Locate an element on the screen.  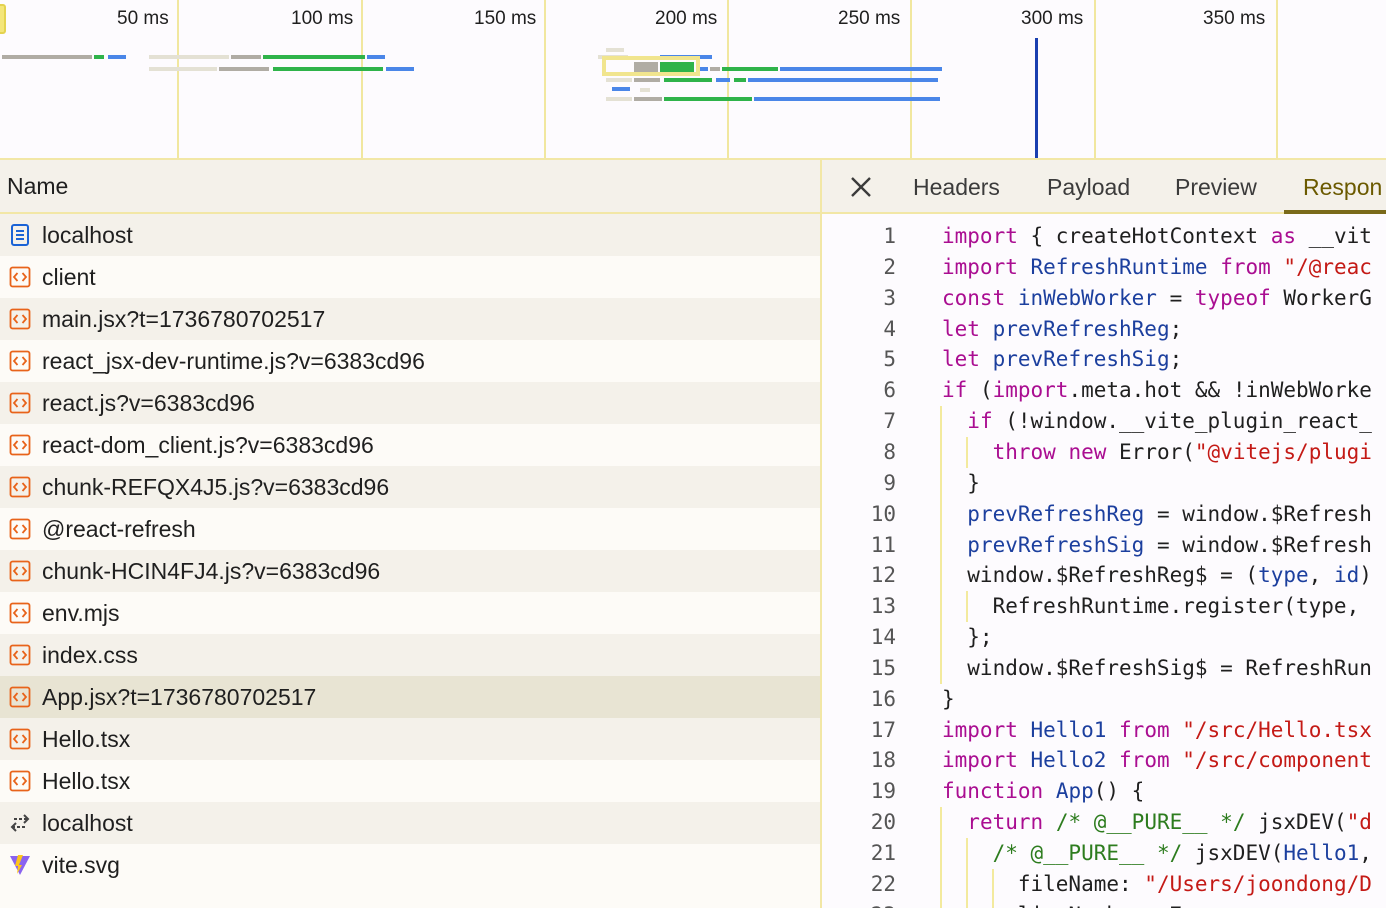
line-number: 17 is located at coordinates (883, 729).